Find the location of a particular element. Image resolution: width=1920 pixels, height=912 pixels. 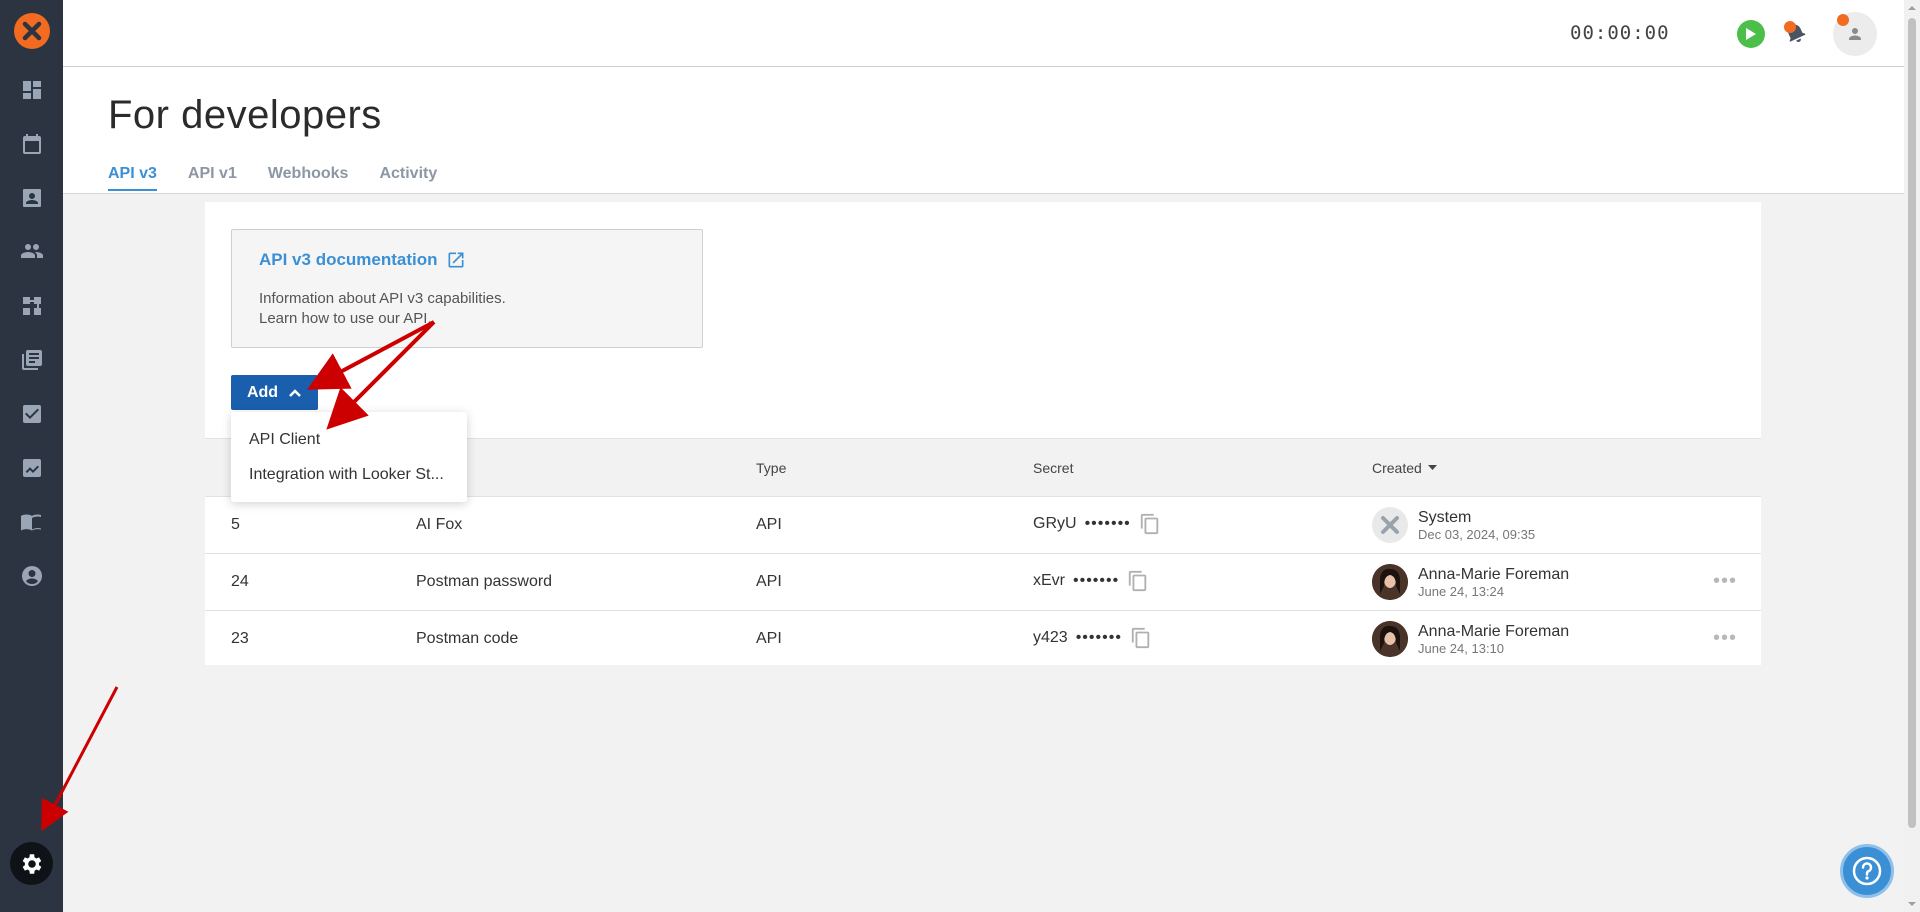

app-logo-icon is located at coordinates (32, 31).